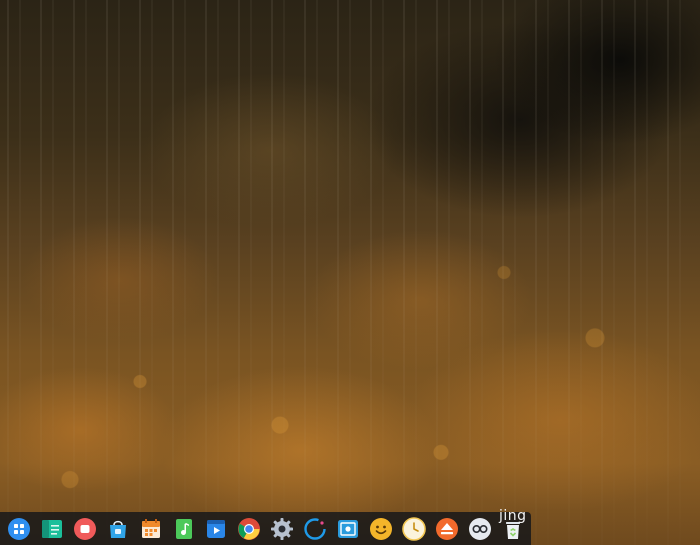 This screenshot has width=700, height=545. What do you see at coordinates (184, 529) in the screenshot?
I see `music-player-icon` at bounding box center [184, 529].